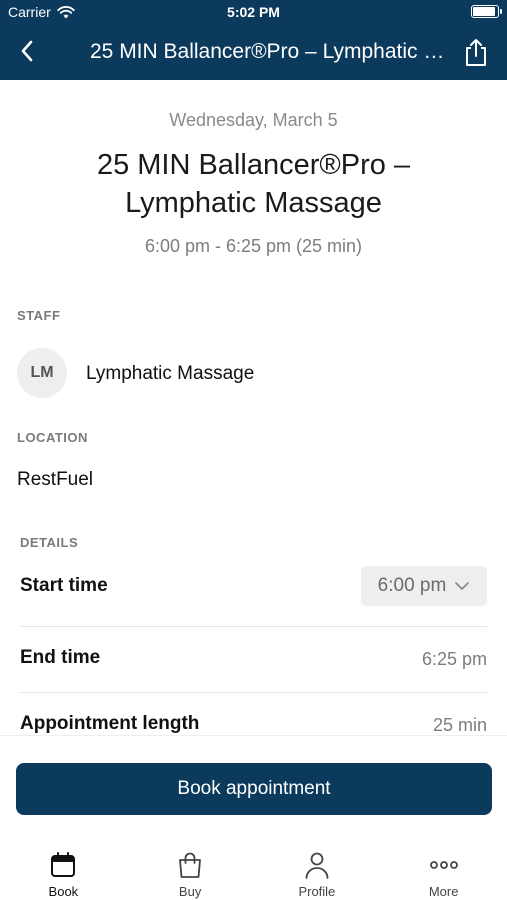 The width and height of the screenshot is (507, 900). Describe the element at coordinates (254, 789) in the screenshot. I see `book-appointment-button: Book appointment` at that location.